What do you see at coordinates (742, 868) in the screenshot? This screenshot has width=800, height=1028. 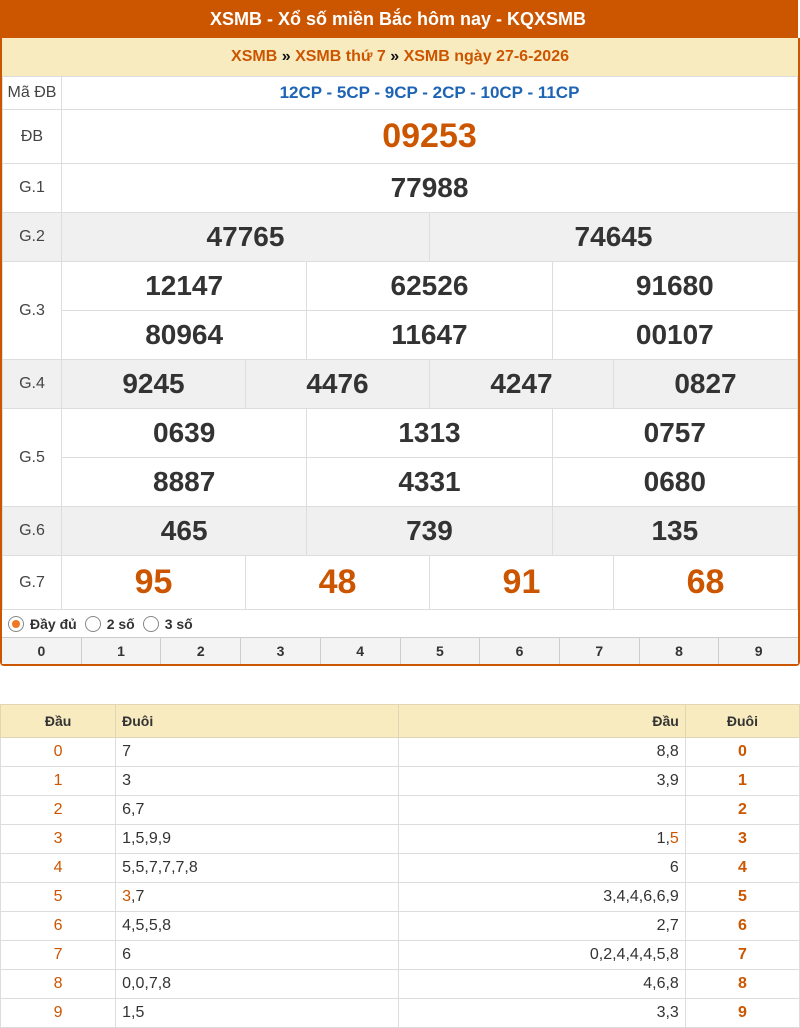 I see `loto-duoi-right: 4` at bounding box center [742, 868].